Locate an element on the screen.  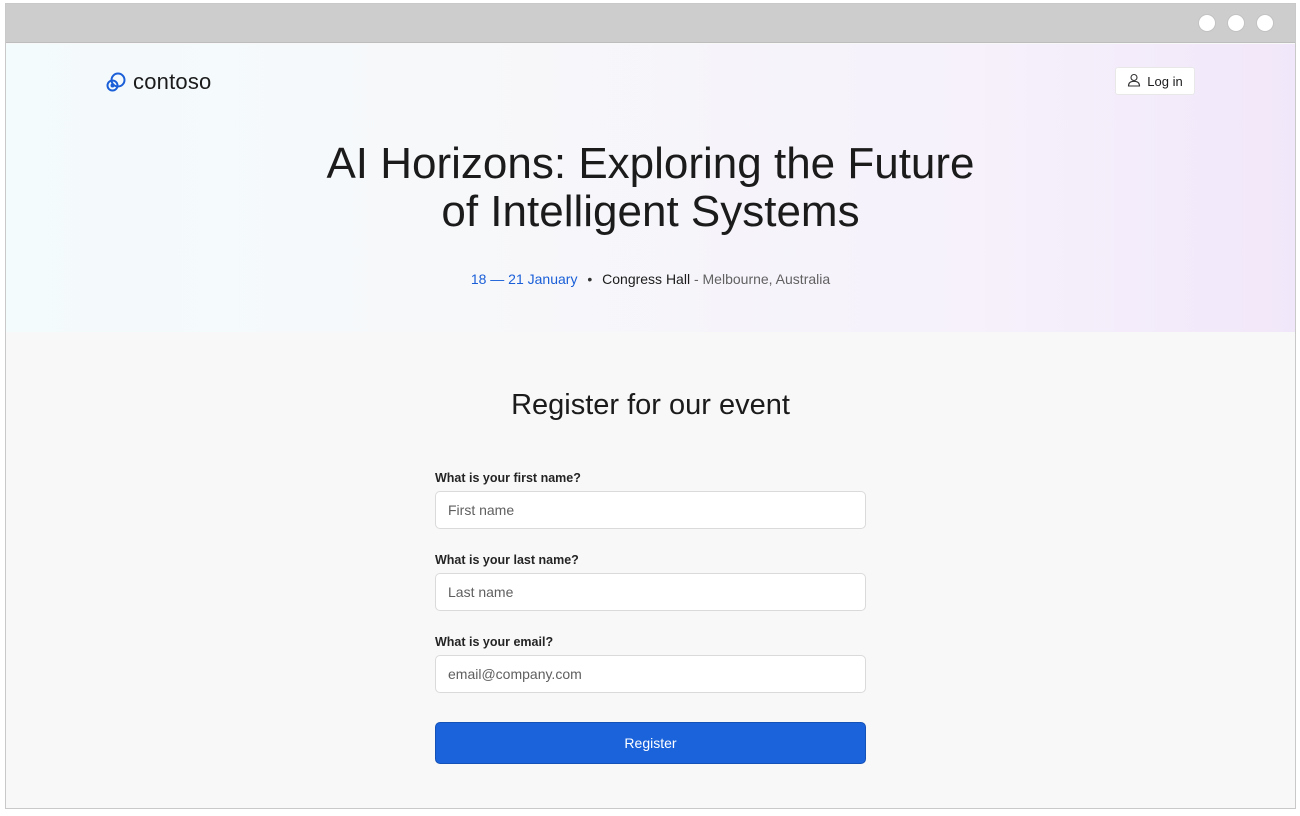
email-field: What is your email? is located at coordinates (650, 676).